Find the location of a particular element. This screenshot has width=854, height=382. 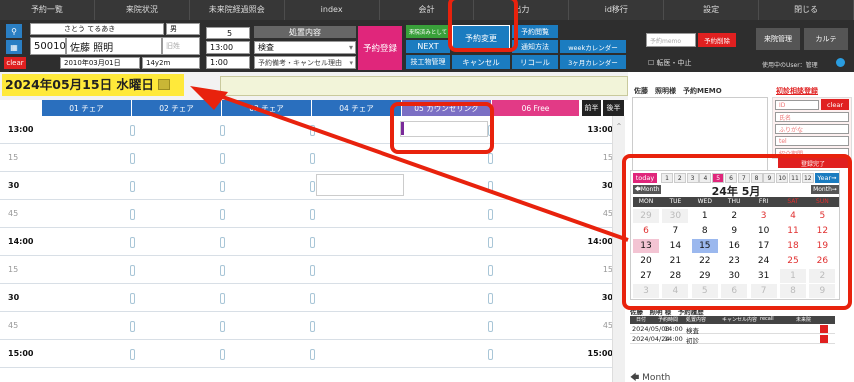

treatment-header: 処置内容 is located at coordinates (305, 32).